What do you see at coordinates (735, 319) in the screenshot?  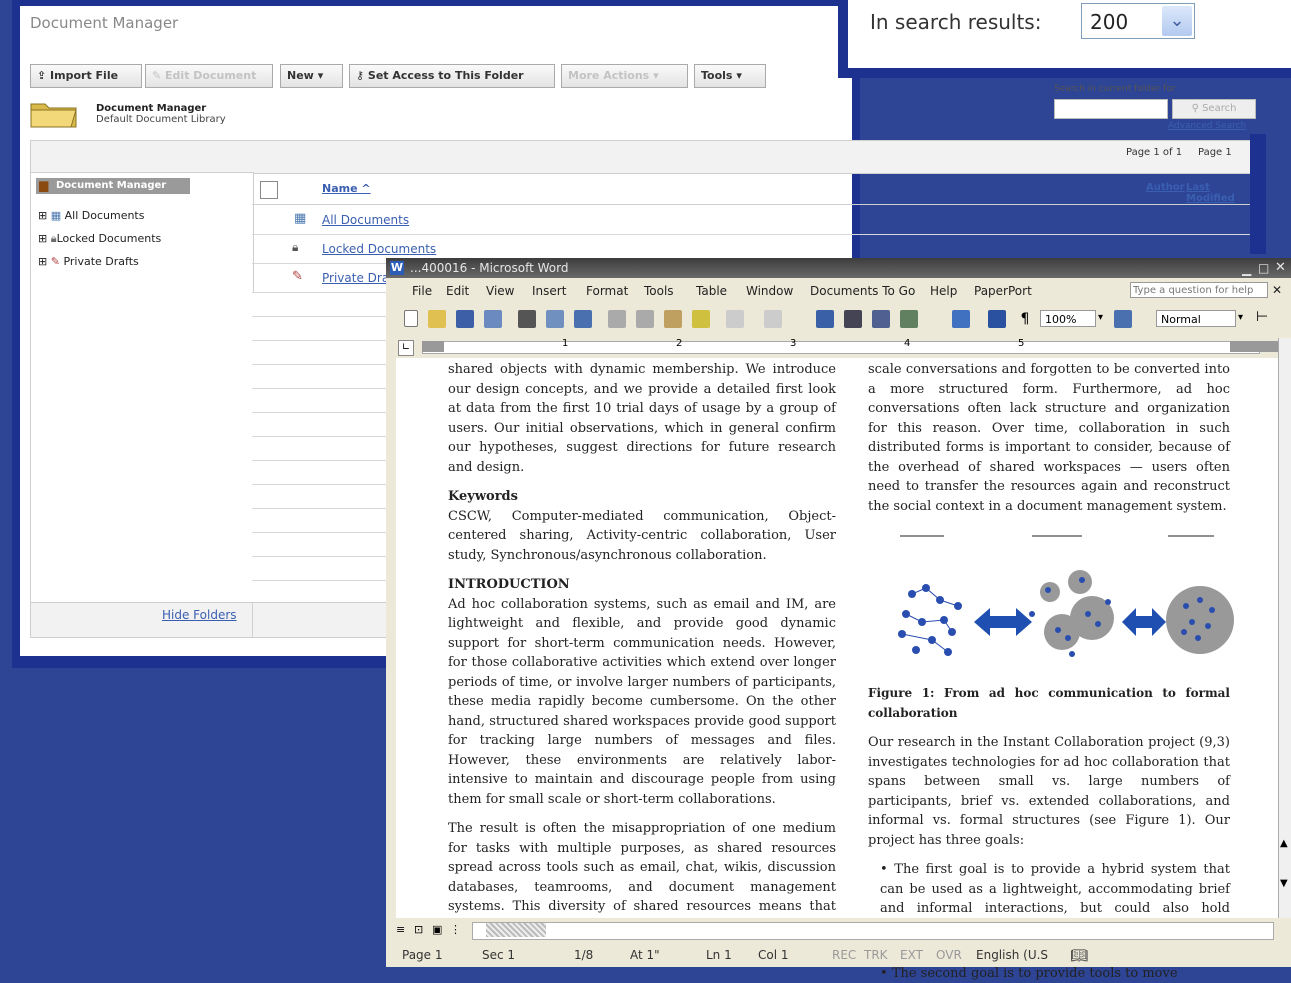 I see `undo-icon` at bounding box center [735, 319].